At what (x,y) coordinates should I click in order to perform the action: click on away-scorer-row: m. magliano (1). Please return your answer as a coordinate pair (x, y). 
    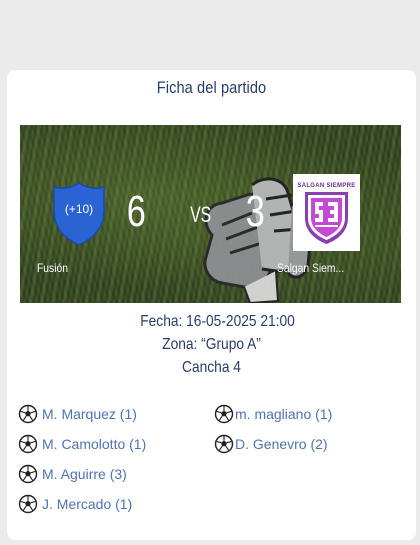
    Looking at the image, I should click on (273, 414).